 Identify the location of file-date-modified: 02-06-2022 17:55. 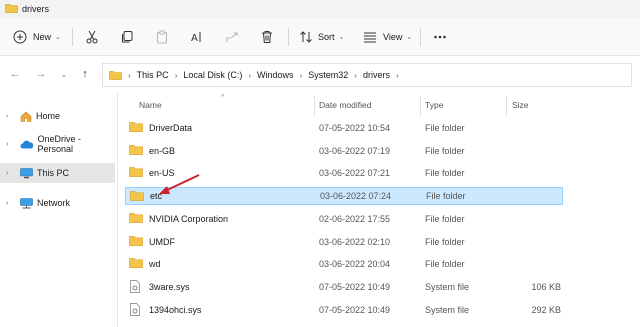
(355, 218).